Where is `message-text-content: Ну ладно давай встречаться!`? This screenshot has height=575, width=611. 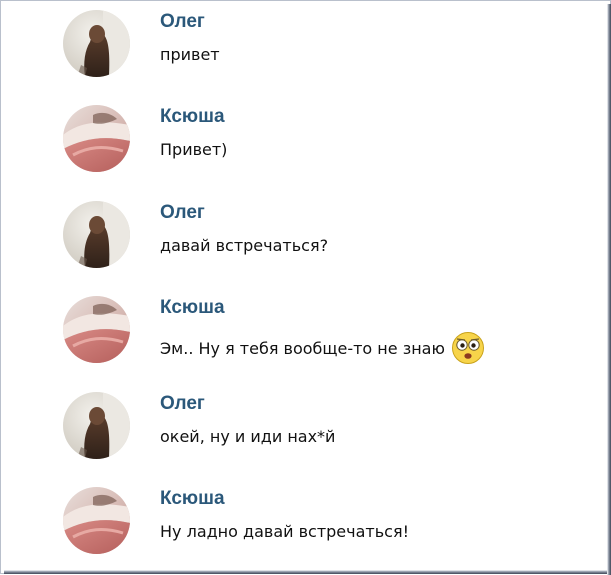
message-text-content: Ну ладно давай встречаться! is located at coordinates (284, 531).